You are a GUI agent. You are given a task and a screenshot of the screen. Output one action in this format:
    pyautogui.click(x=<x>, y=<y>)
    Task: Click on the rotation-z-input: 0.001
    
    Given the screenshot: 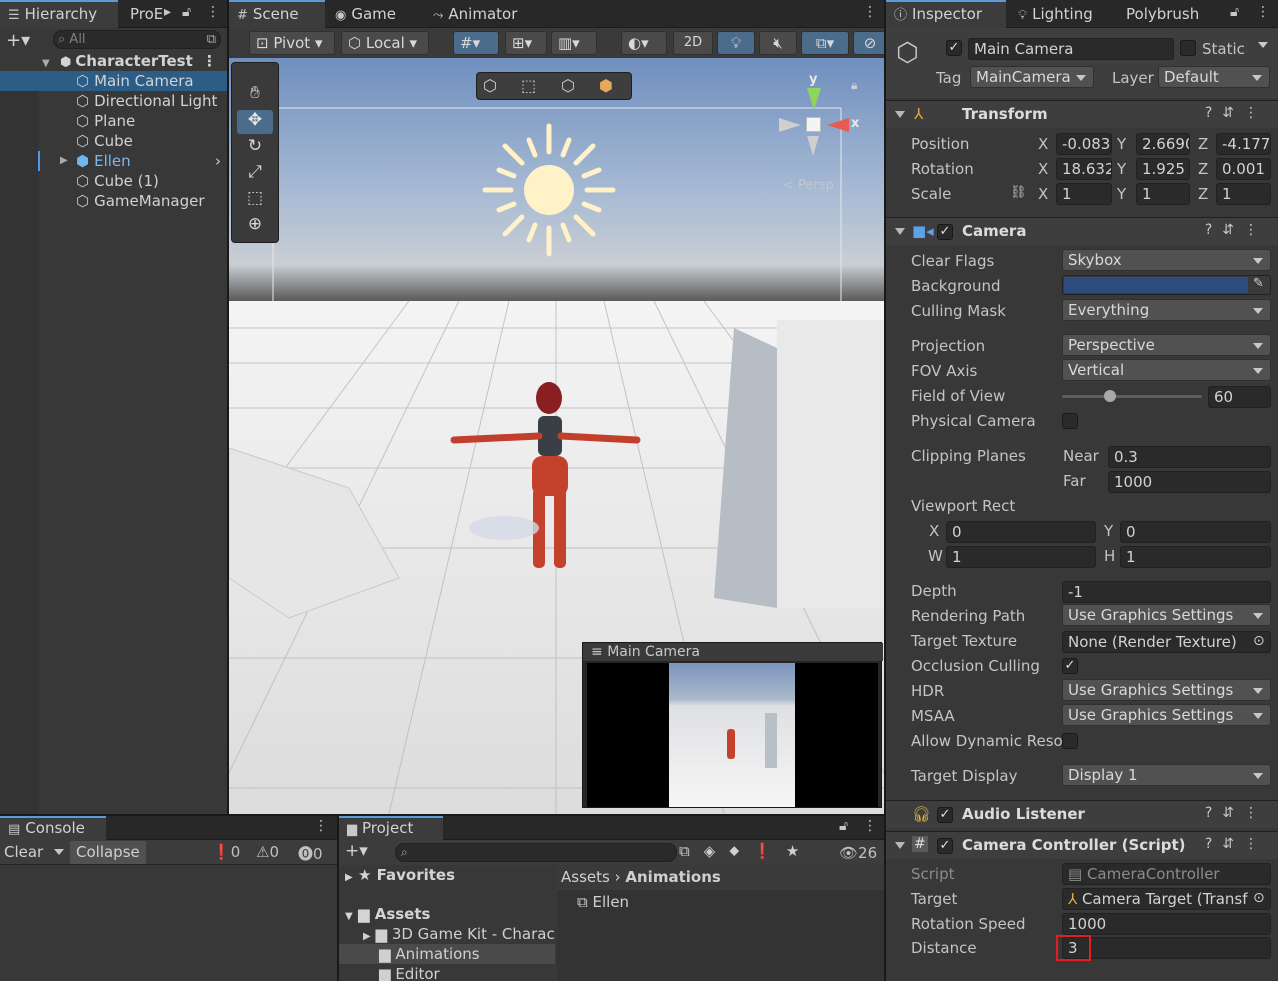 What is the action you would take?
    pyautogui.click(x=1243, y=169)
    